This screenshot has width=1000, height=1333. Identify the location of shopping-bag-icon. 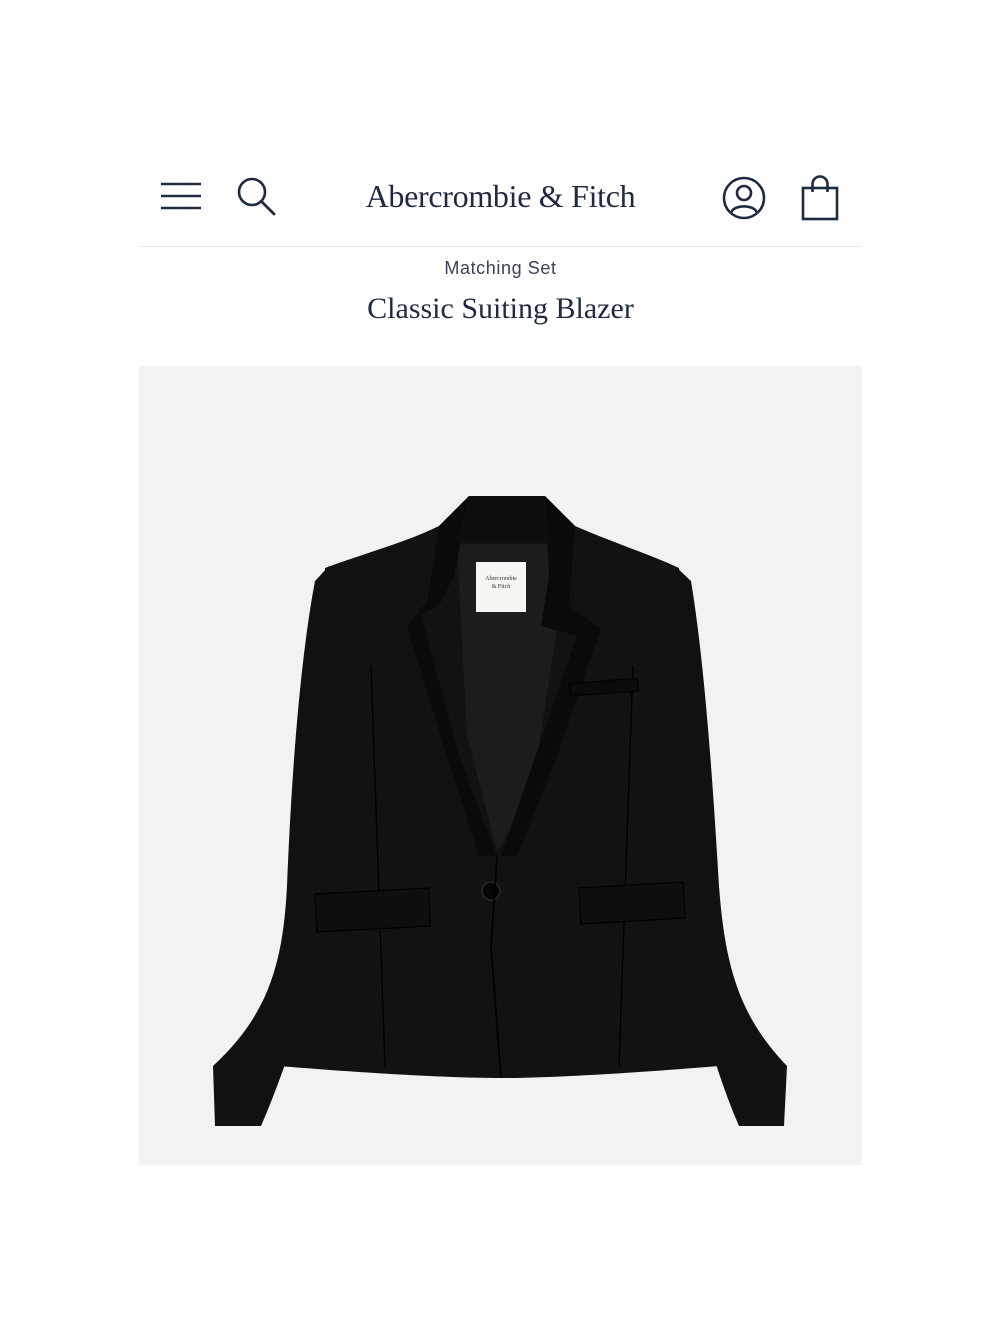
(820, 198).